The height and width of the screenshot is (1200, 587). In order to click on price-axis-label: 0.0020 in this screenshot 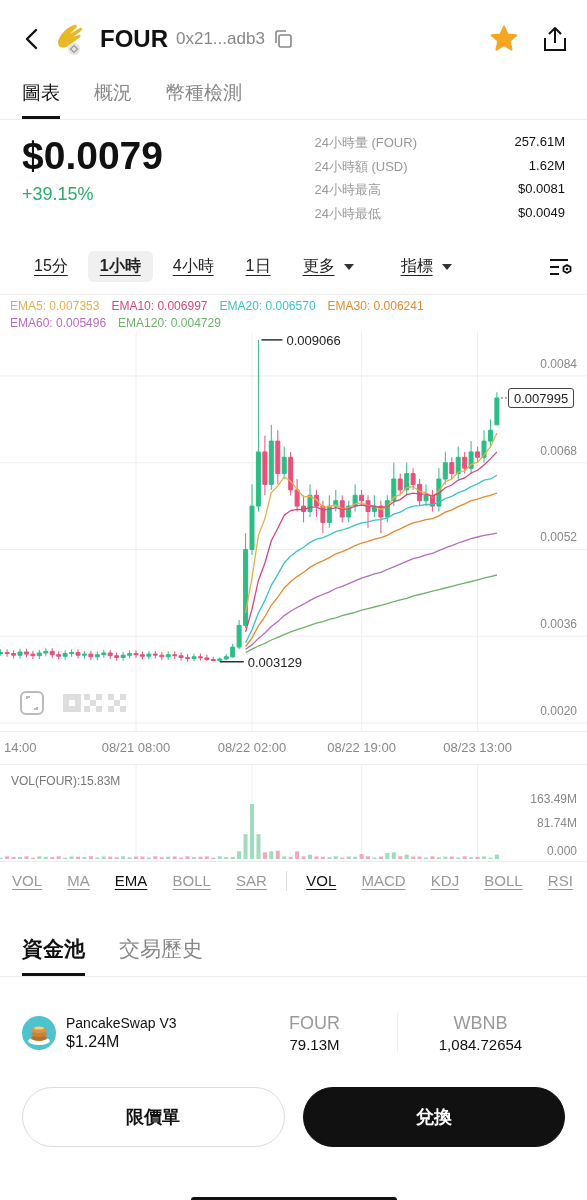, I will do `click(558, 711)`.